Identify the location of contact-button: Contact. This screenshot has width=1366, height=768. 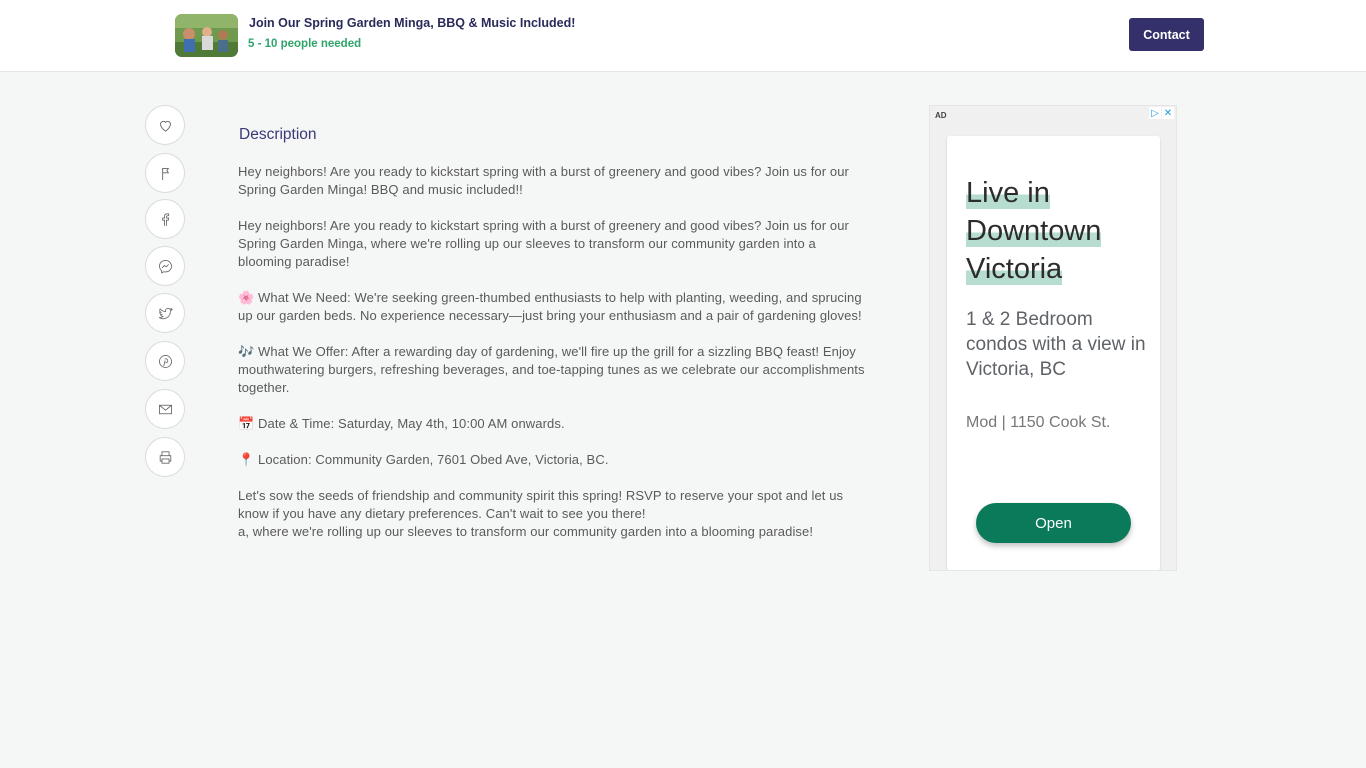
(1166, 34).